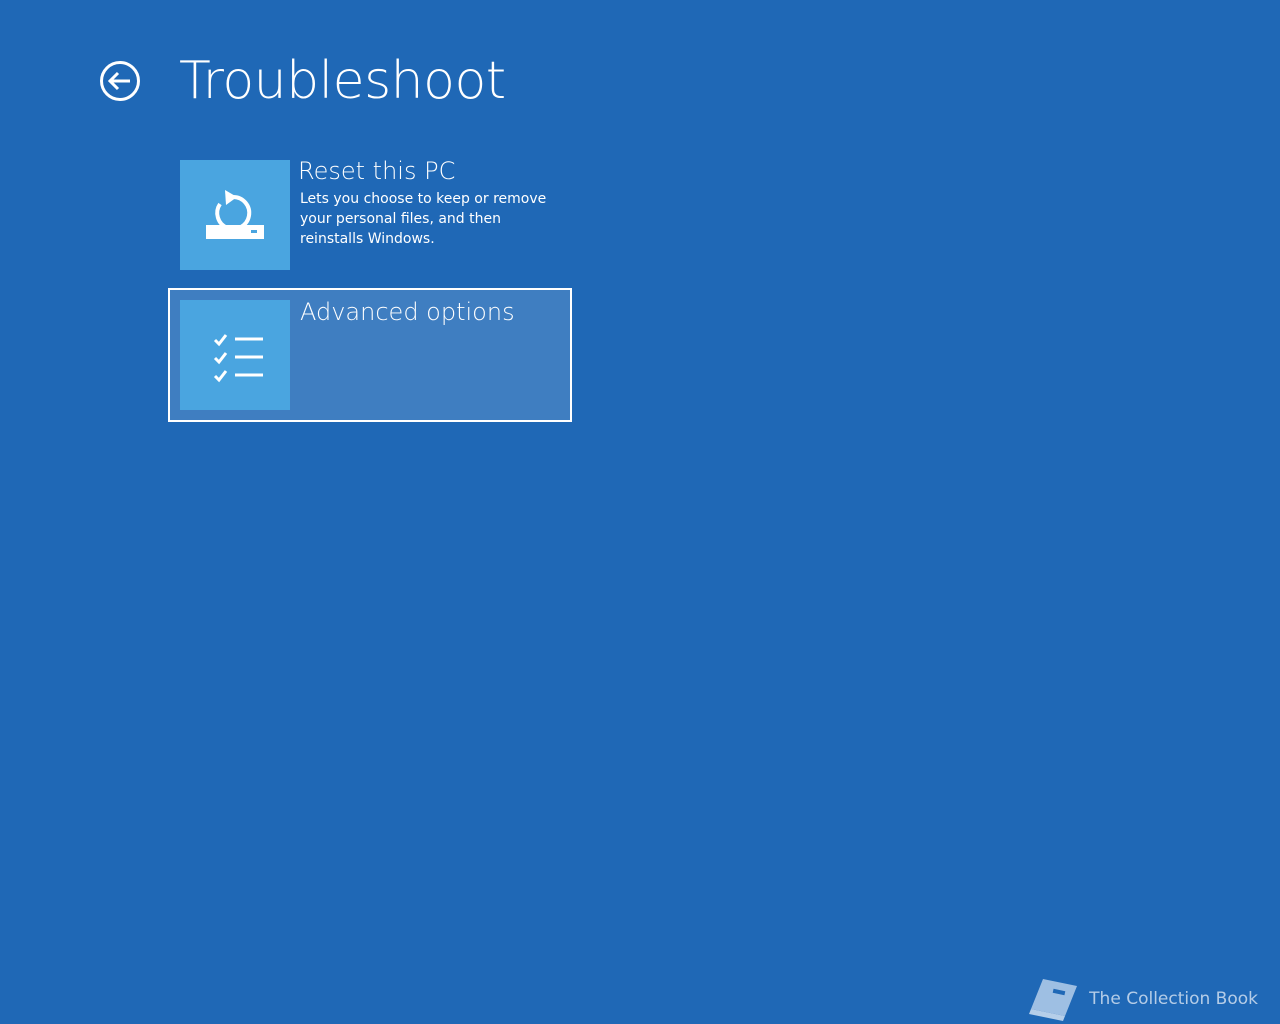  I want to click on advanced-options-tile, so click(235, 355).